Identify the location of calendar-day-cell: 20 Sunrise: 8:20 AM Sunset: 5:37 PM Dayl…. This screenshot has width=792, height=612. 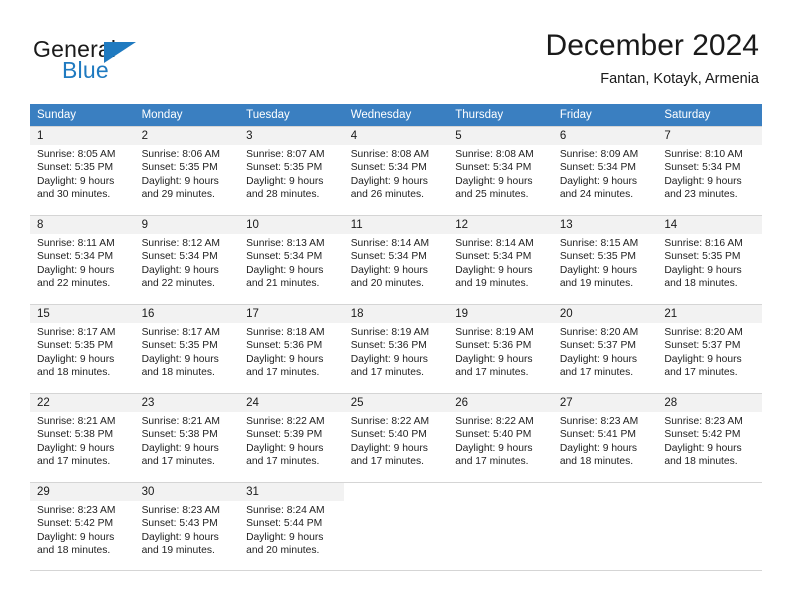
(605, 348).